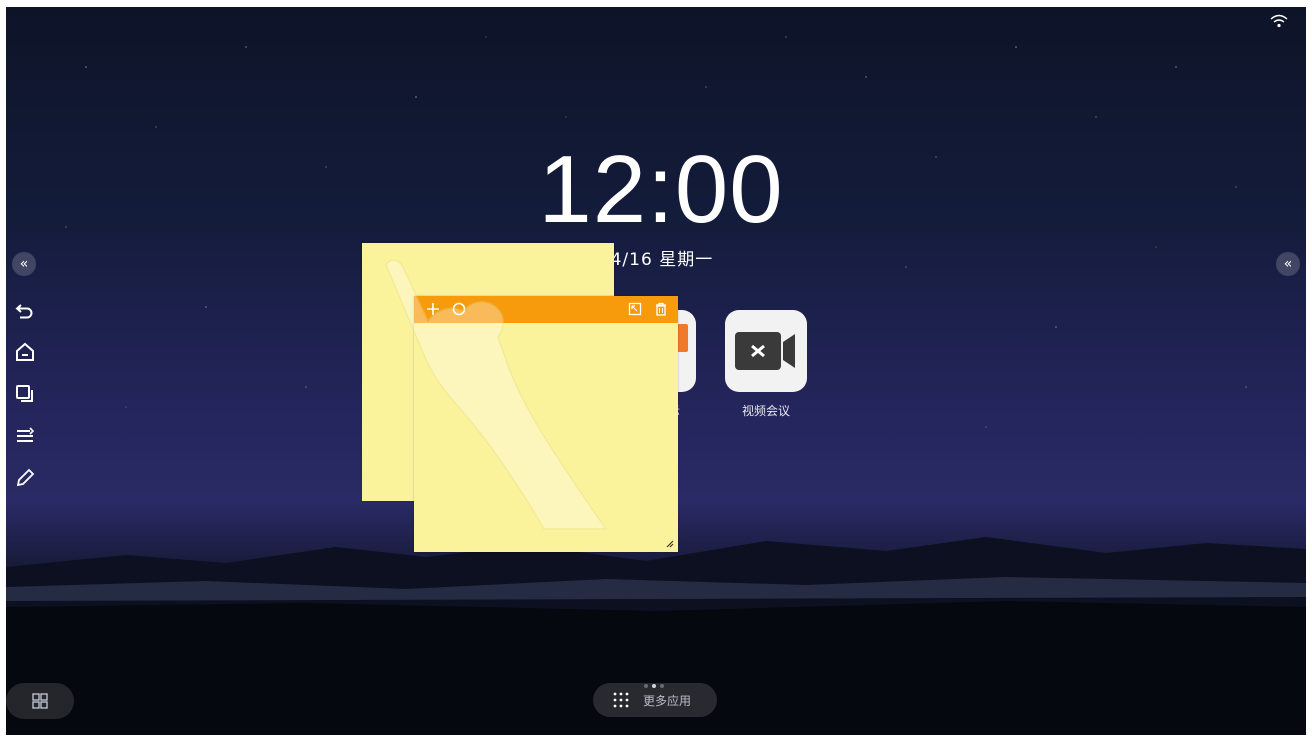 This screenshot has height=738, width=1312. I want to click on menu-icon, so click(25, 436).